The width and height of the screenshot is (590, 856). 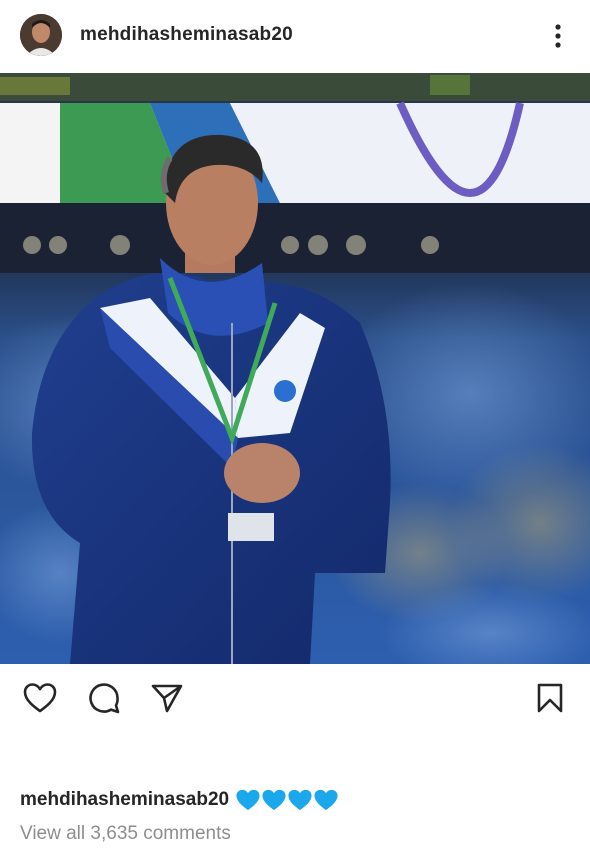 I want to click on send-icon, so click(x=167, y=698).